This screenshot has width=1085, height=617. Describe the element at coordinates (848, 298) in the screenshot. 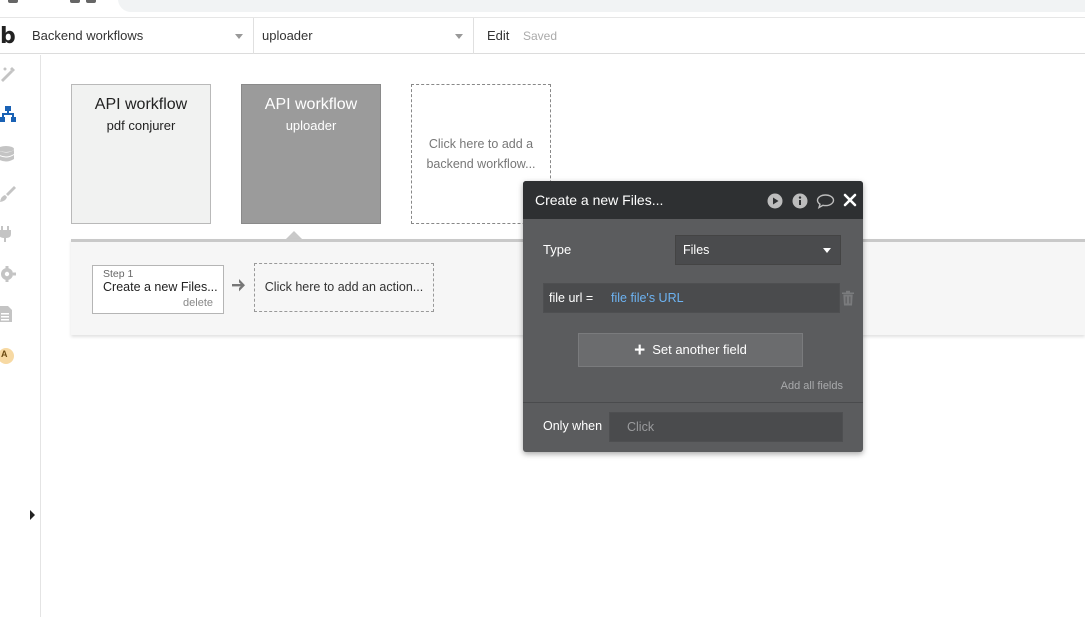

I see `trash-icon` at that location.